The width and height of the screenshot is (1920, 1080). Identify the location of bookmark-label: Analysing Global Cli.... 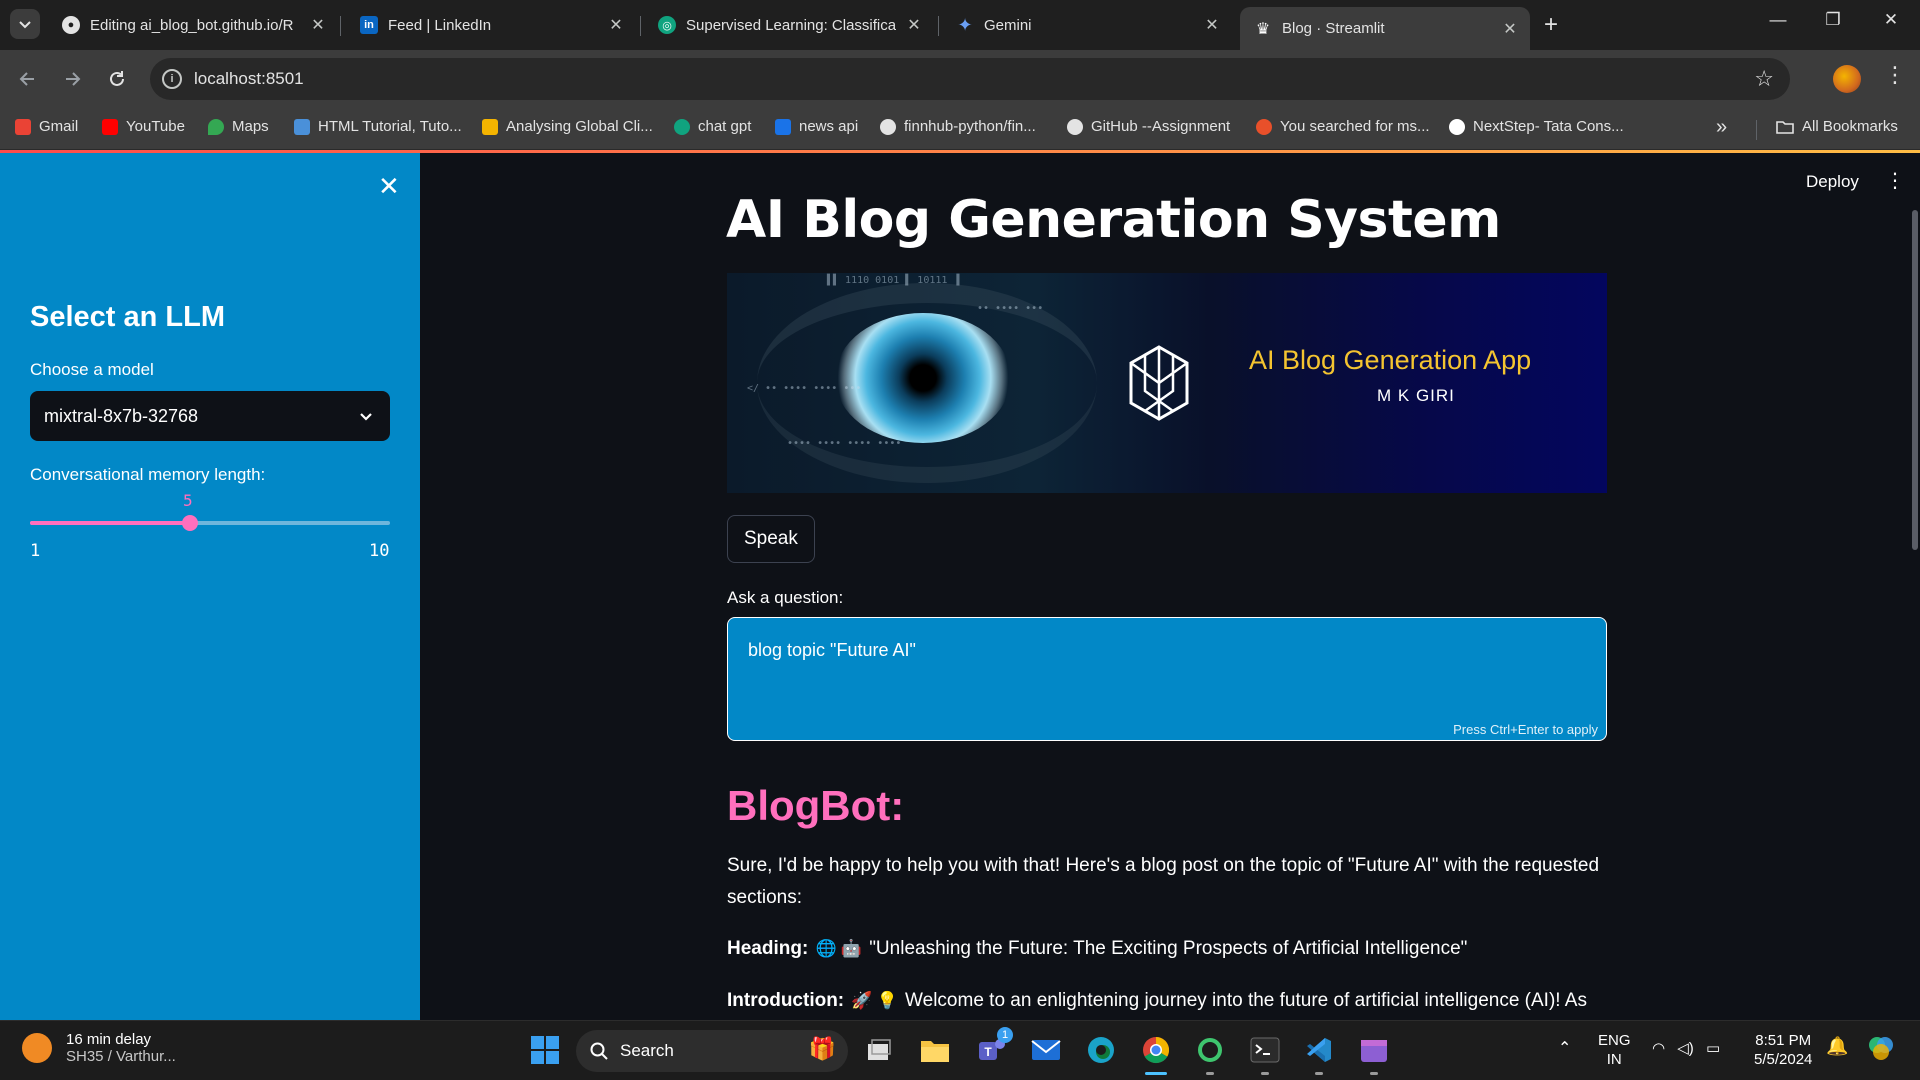
(579, 126).